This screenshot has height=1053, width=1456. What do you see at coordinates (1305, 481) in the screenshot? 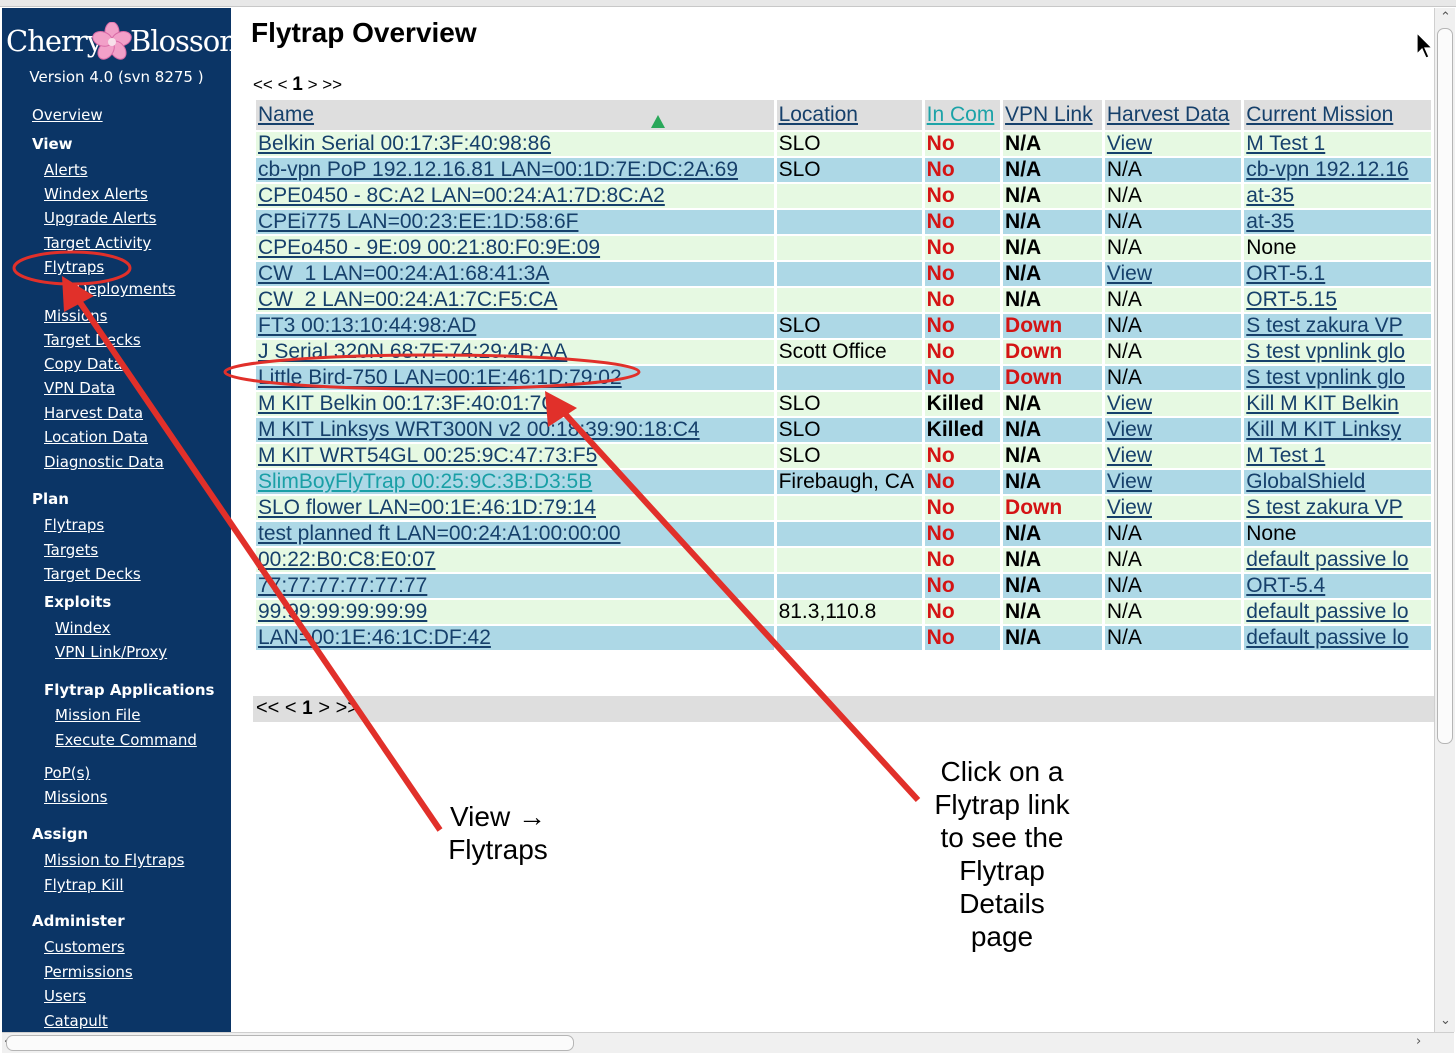
I see `cell-current-mission-value: GlobalShield` at bounding box center [1305, 481].